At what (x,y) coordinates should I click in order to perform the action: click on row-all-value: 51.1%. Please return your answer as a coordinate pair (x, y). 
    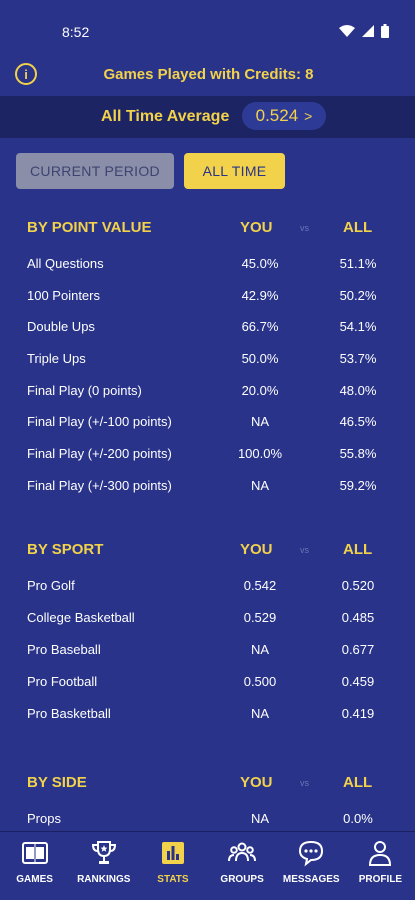
    Looking at the image, I should click on (358, 263).